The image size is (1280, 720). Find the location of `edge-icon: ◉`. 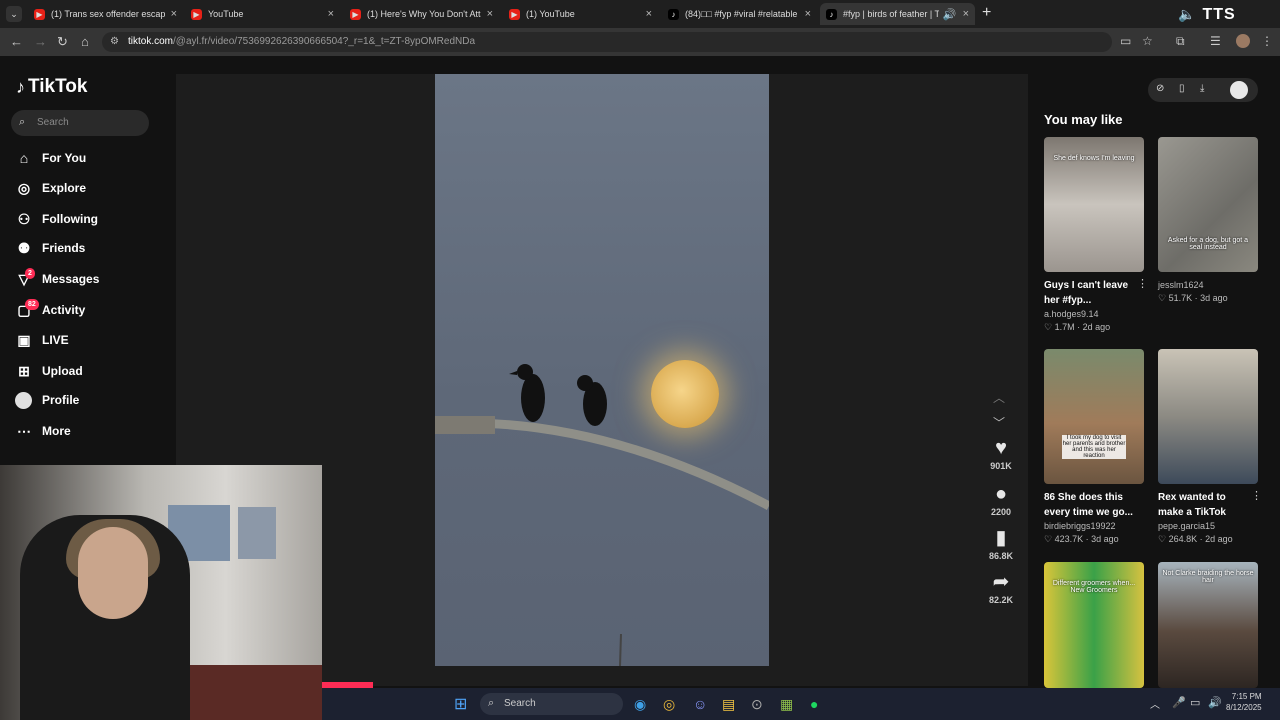

edge-icon: ◉ is located at coordinates (640, 704).